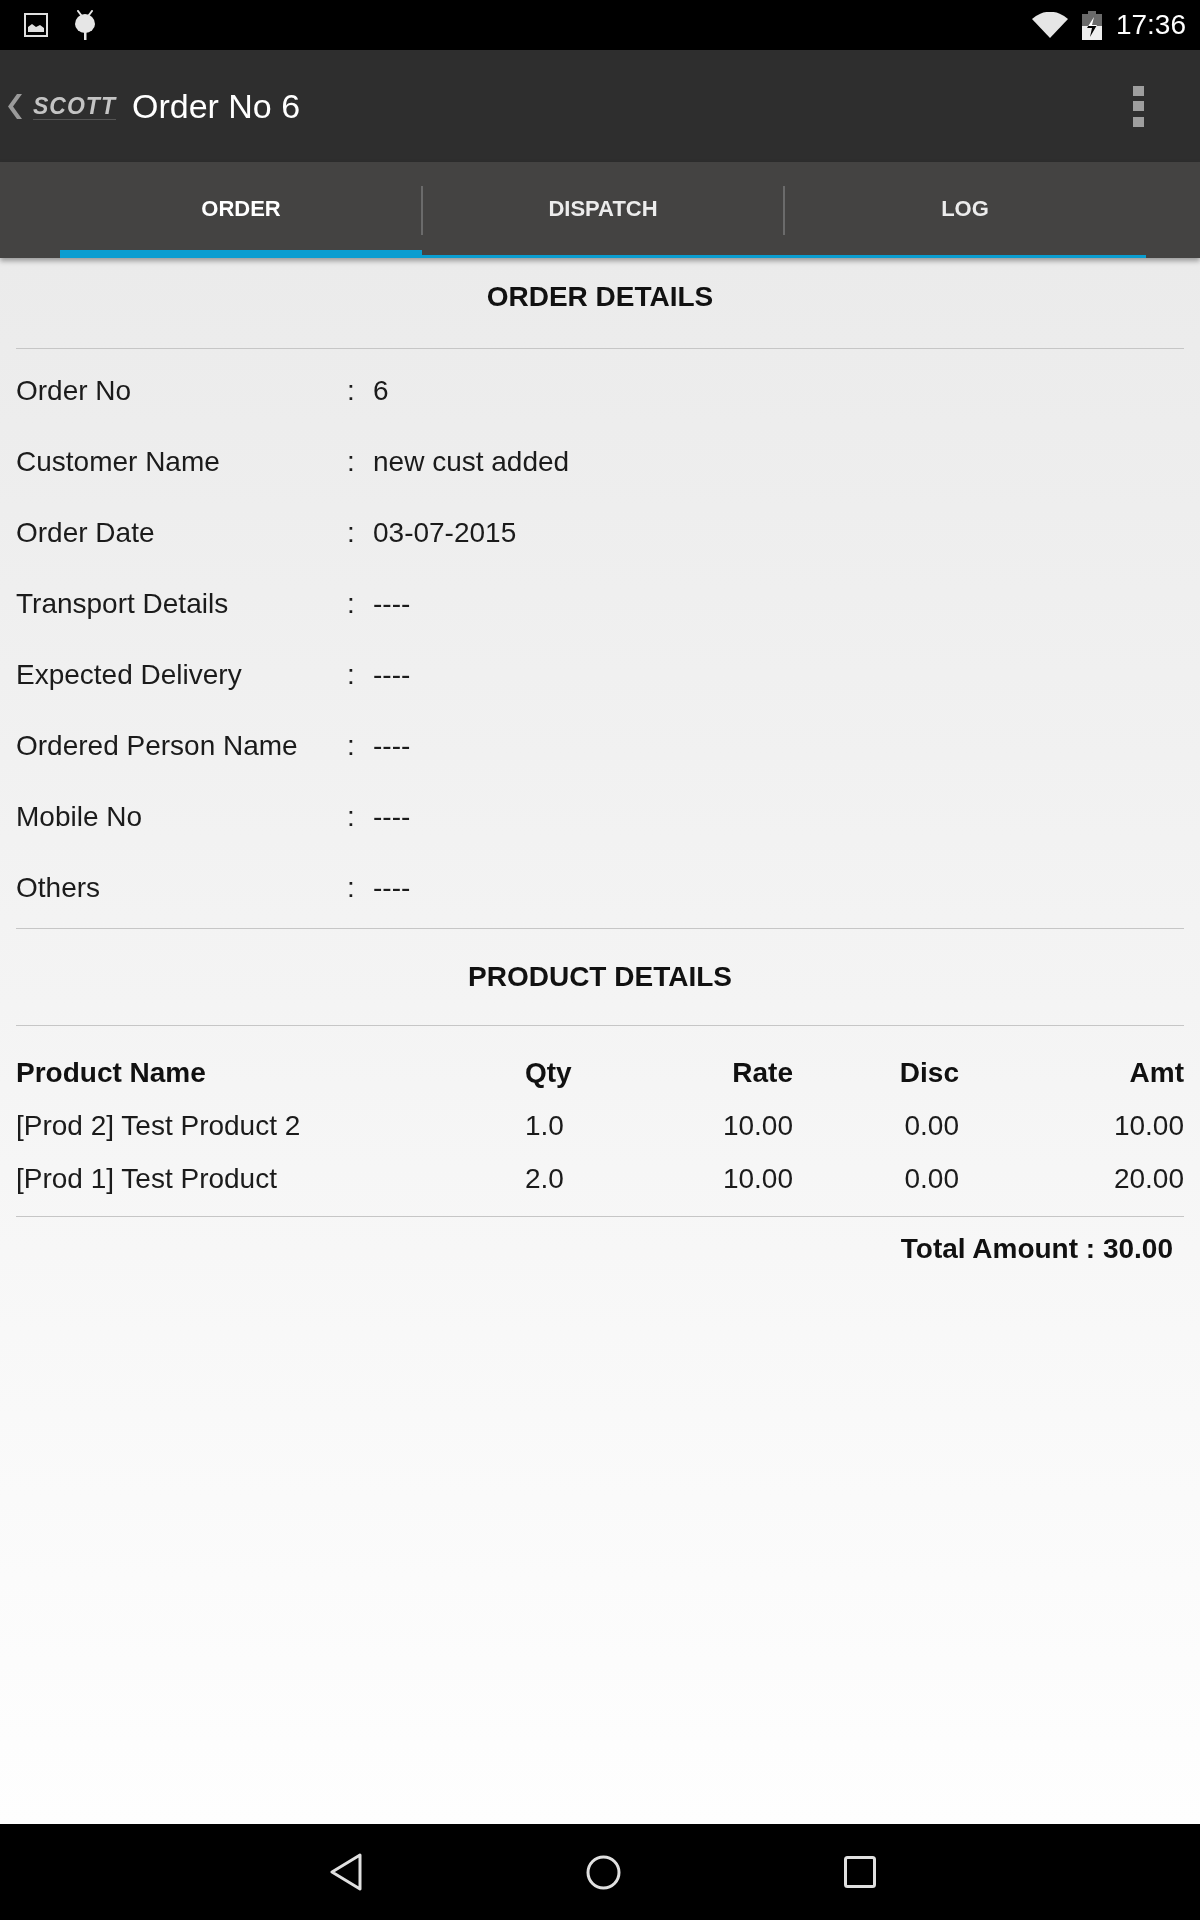 This screenshot has width=1200, height=1920. I want to click on status-time: 17:36, so click(1150, 25).